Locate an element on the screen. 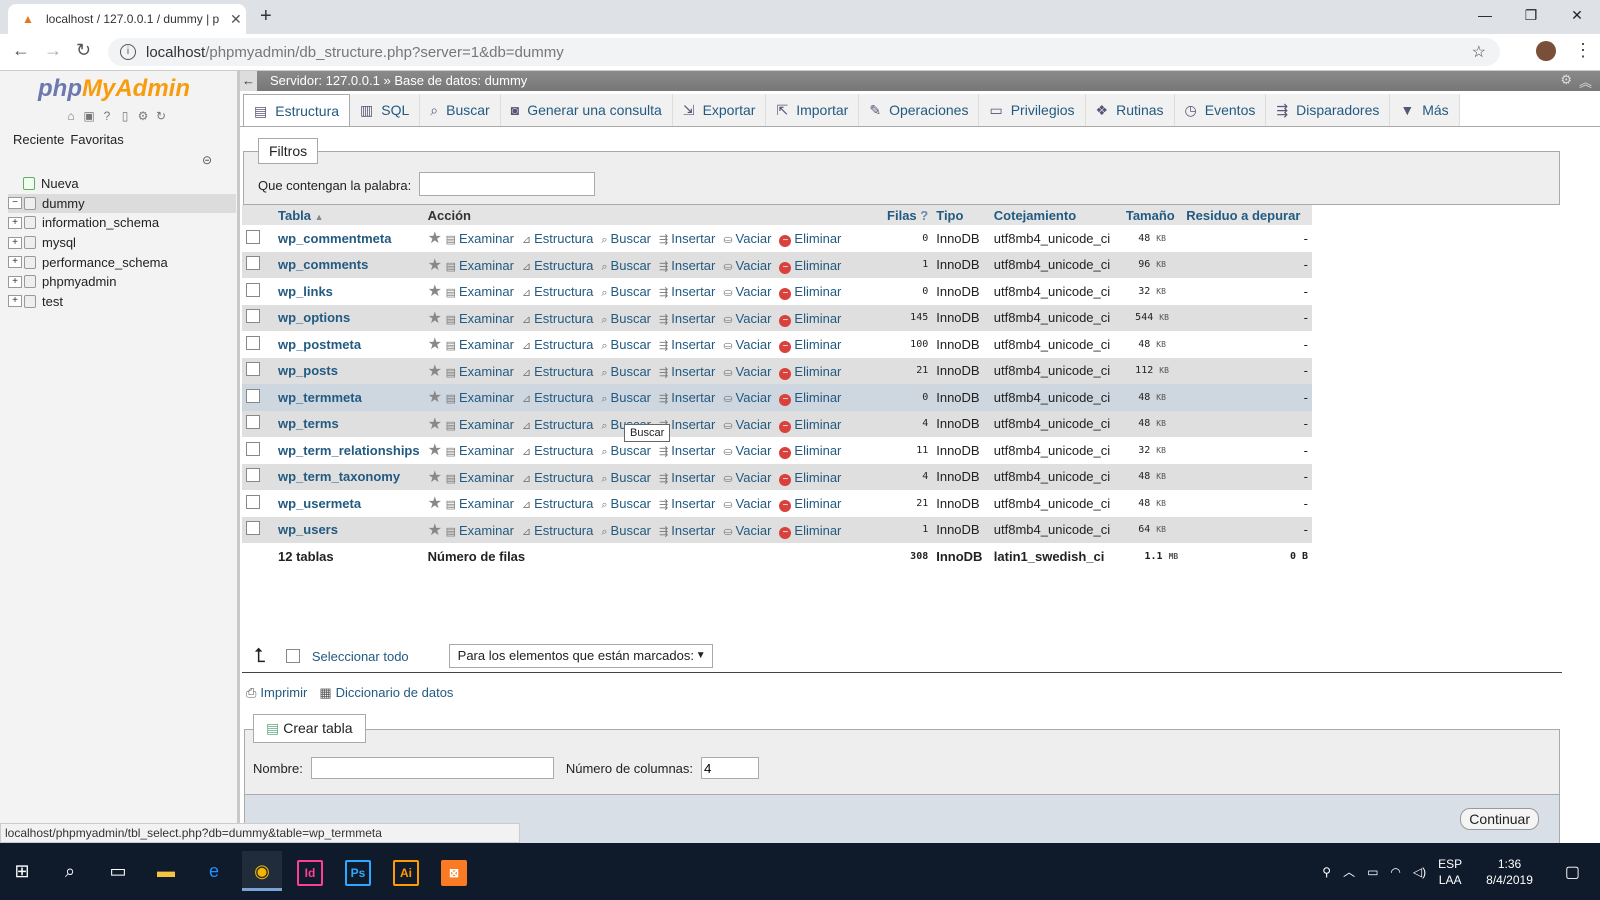 Image resolution: width=1600 pixels, height=900 pixels. link-icon: ⊝ is located at coordinates (207, 160).